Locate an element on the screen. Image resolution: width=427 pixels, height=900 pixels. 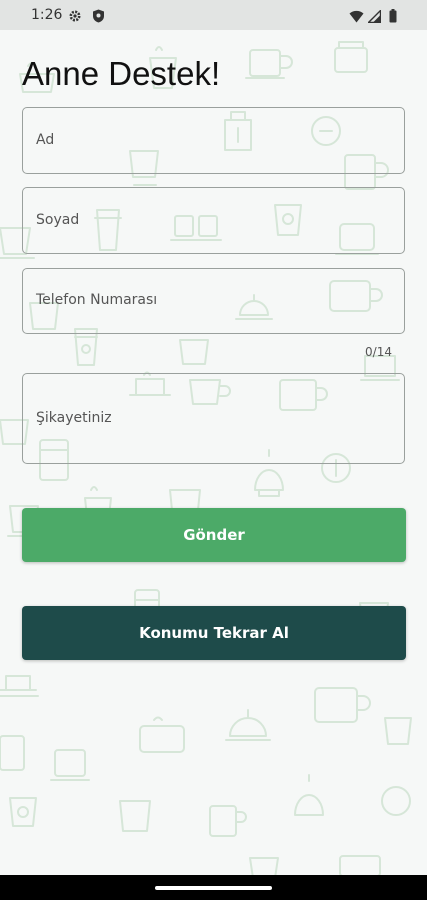
surname-field-placeholder: Soyad is located at coordinates (58, 220).